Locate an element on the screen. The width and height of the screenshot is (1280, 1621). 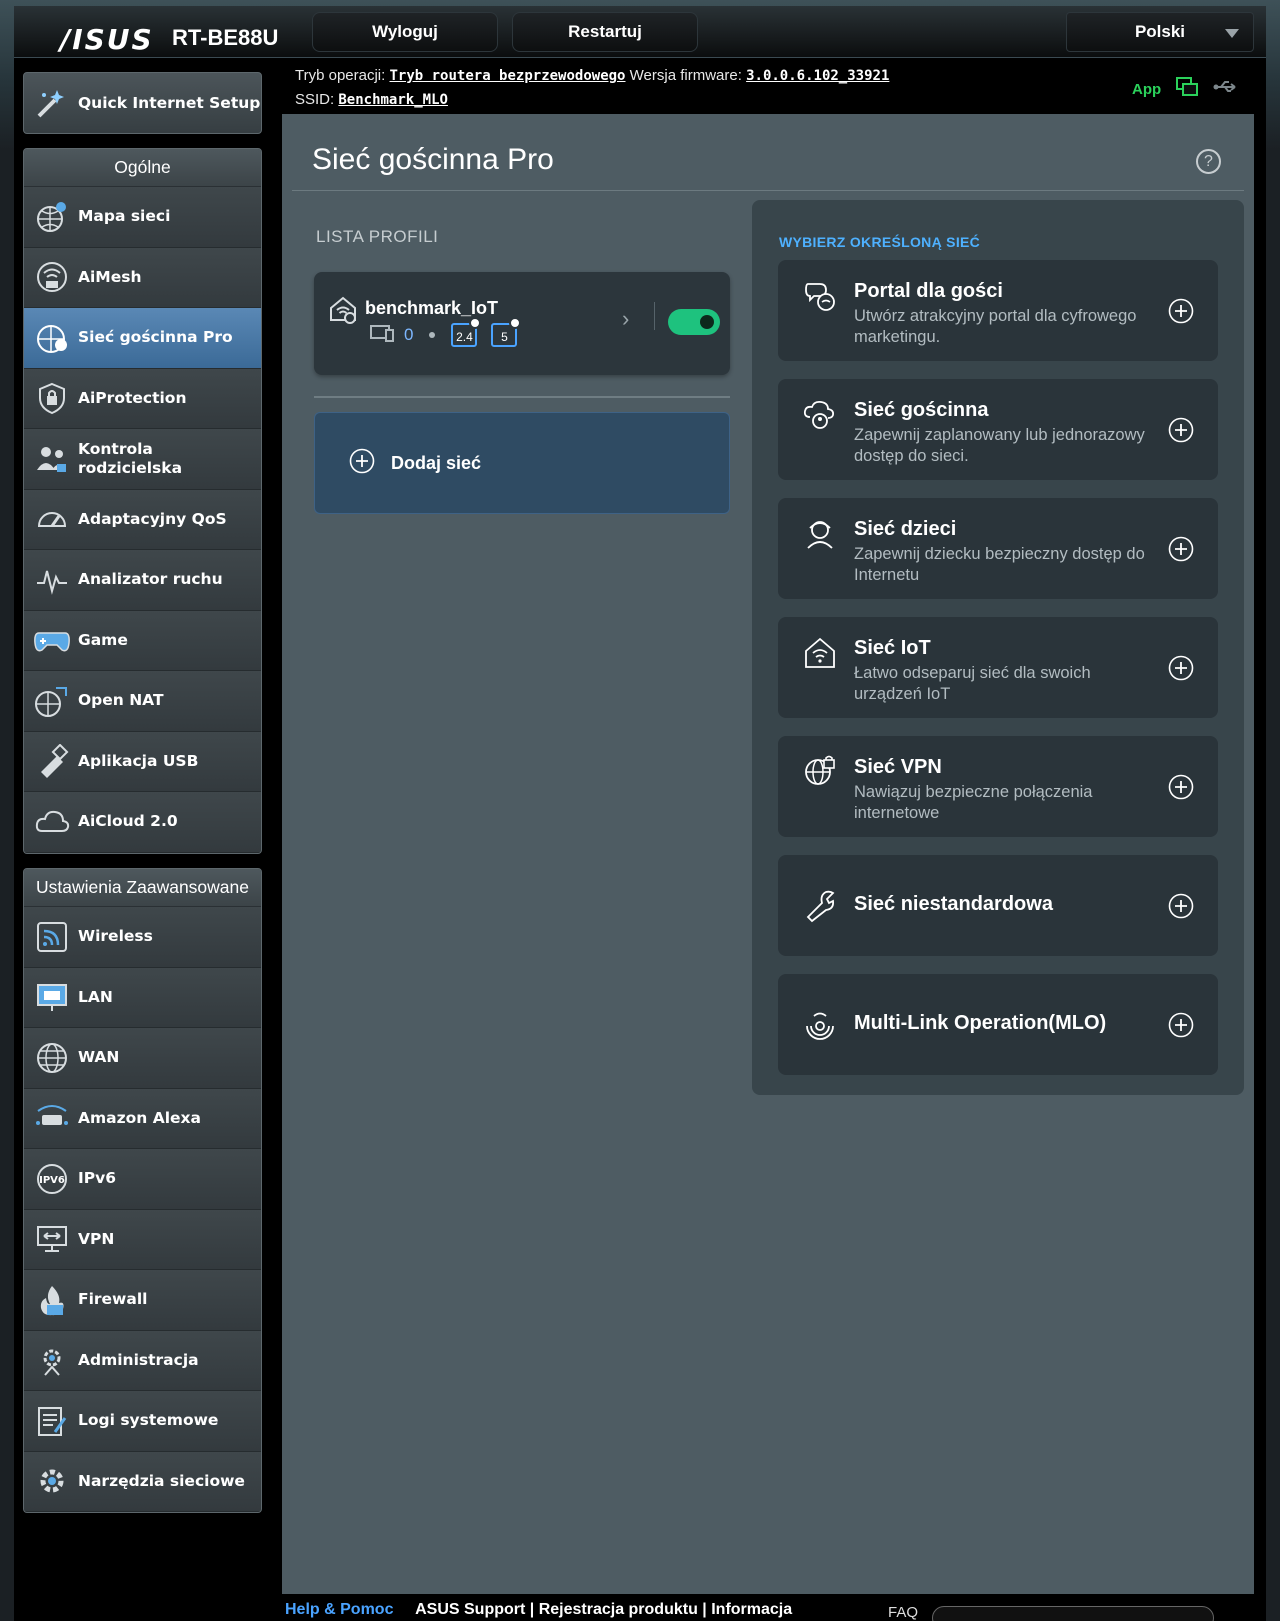
mode-link: Tryb routera bezprzewodowego is located at coordinates (507, 76).